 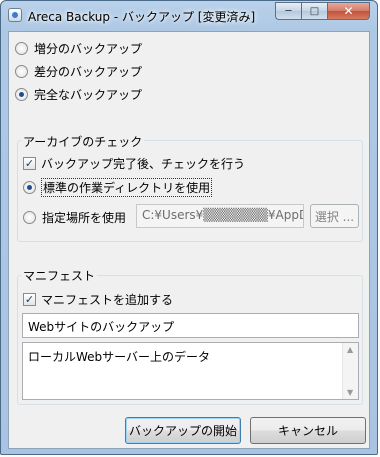 What do you see at coordinates (119, 357) in the screenshot?
I see `manifest-description-text: ローカルWebサーバー上のデータ` at bounding box center [119, 357].